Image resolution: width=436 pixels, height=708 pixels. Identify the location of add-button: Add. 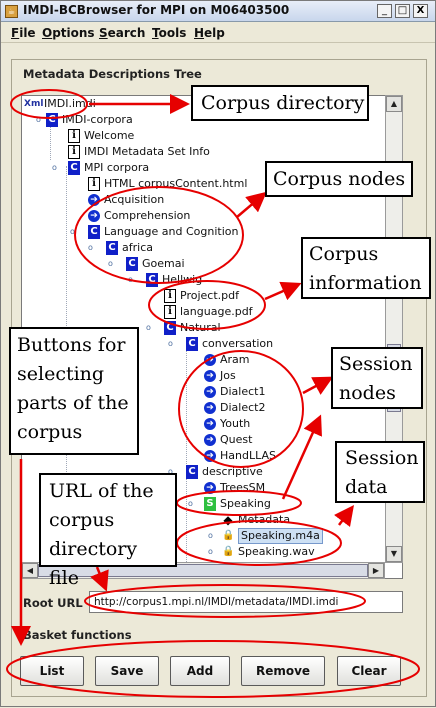
(200, 671).